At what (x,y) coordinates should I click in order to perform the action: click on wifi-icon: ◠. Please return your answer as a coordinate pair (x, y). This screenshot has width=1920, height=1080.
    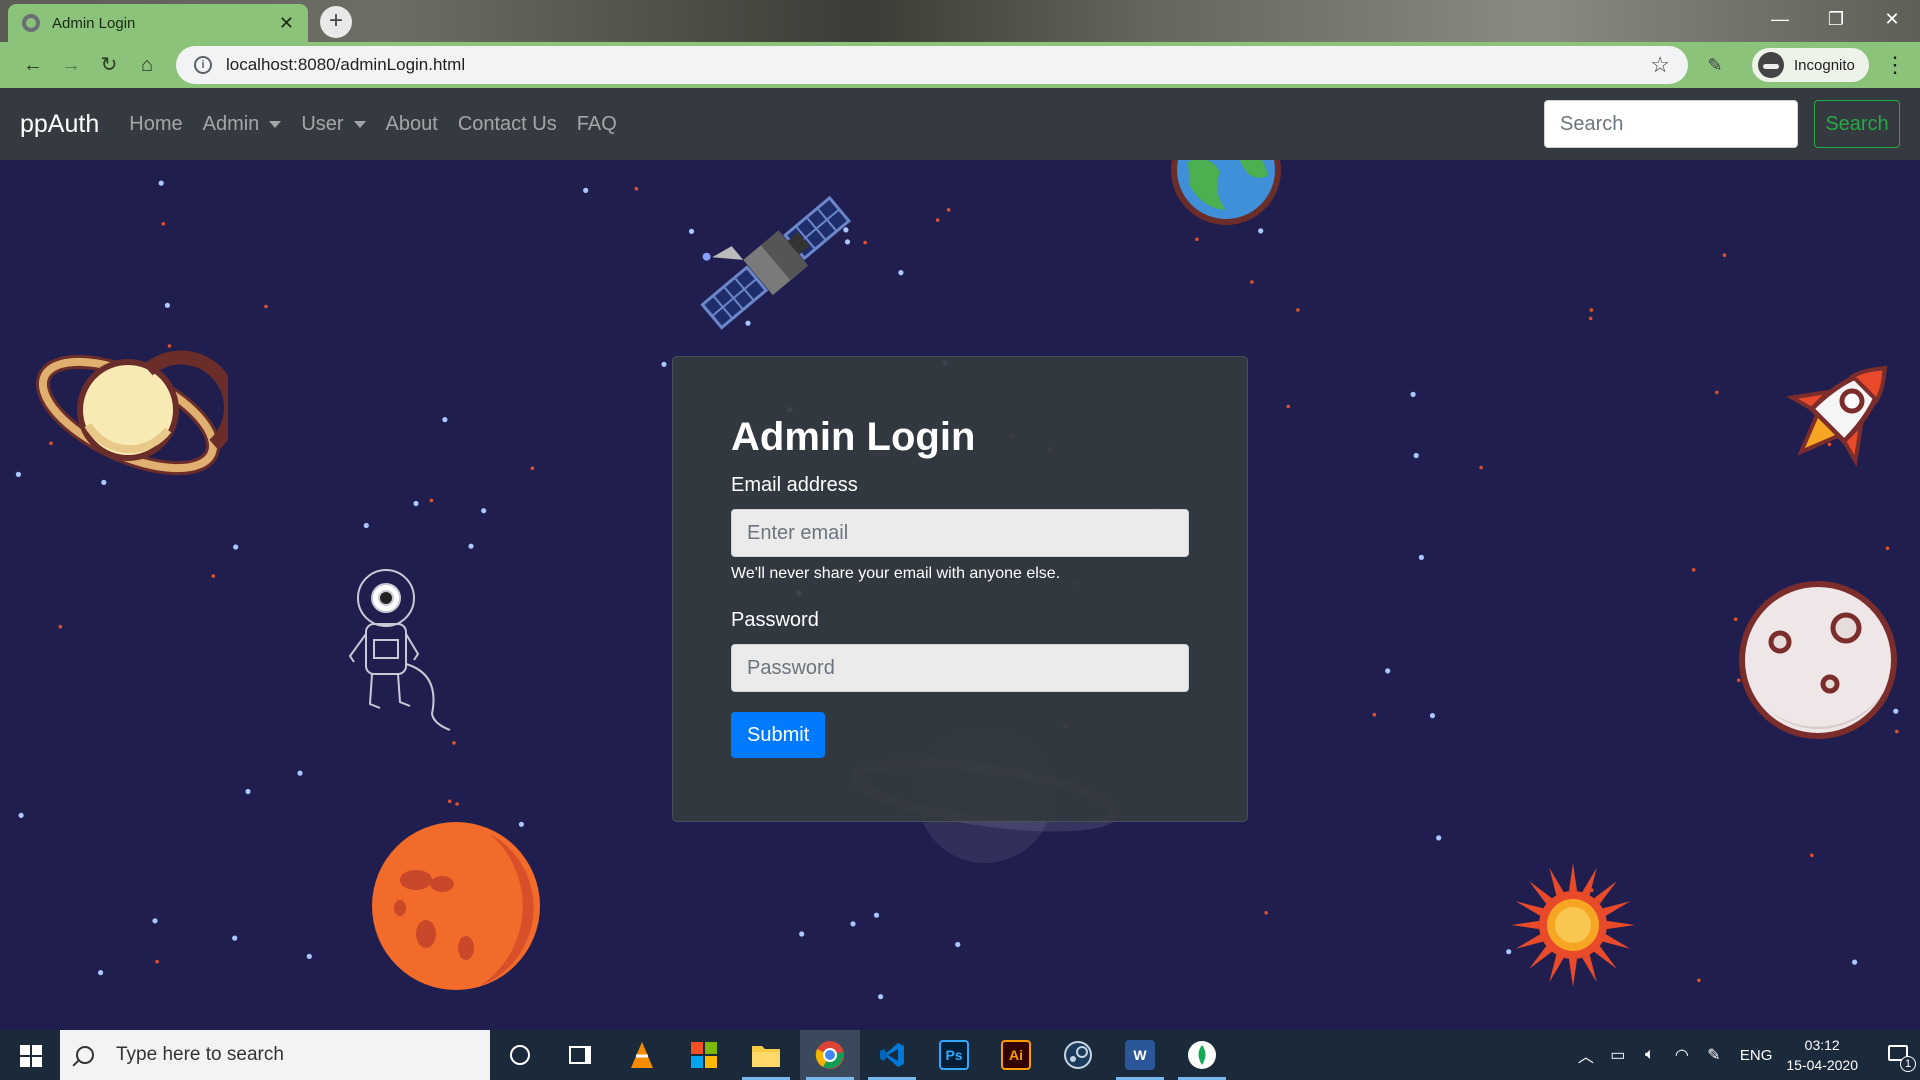
    Looking at the image, I should click on (1682, 1055).